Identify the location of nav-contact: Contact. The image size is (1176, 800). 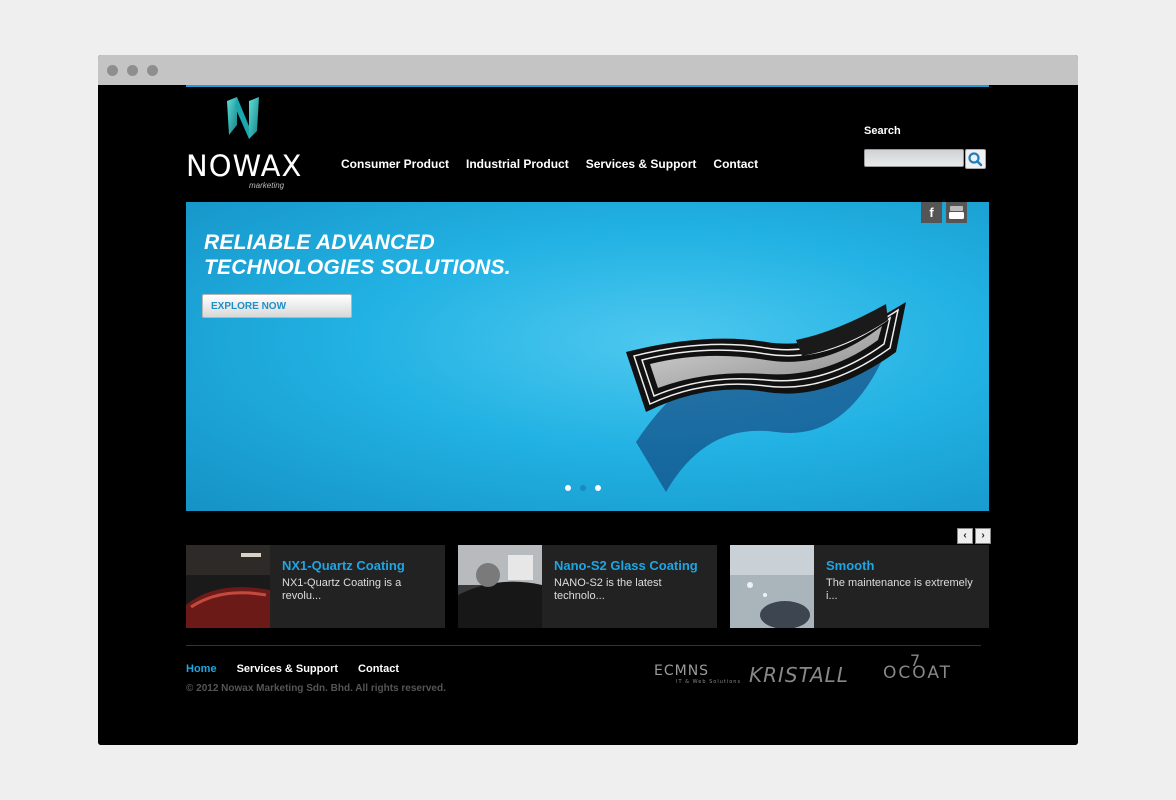
(735, 164).